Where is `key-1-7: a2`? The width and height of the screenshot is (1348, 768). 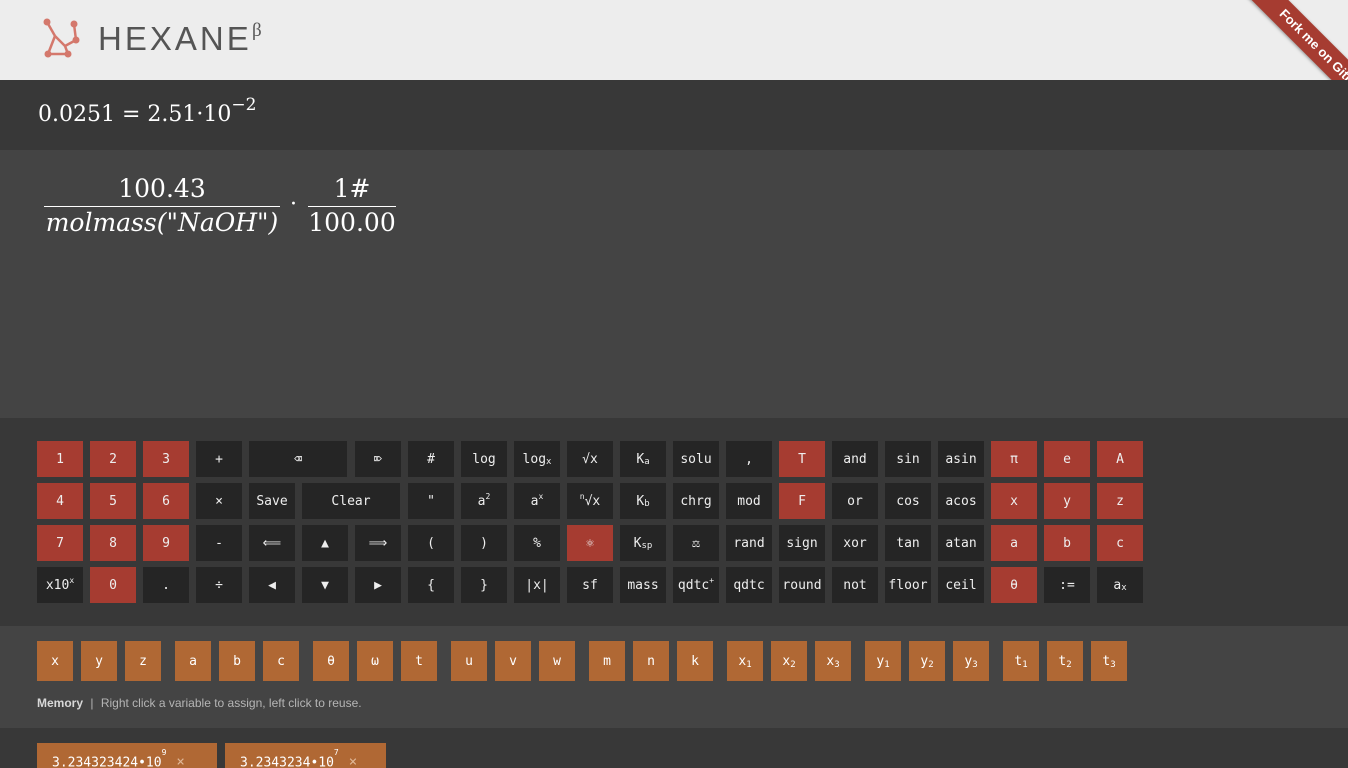
key-1-7: a2 is located at coordinates (484, 501).